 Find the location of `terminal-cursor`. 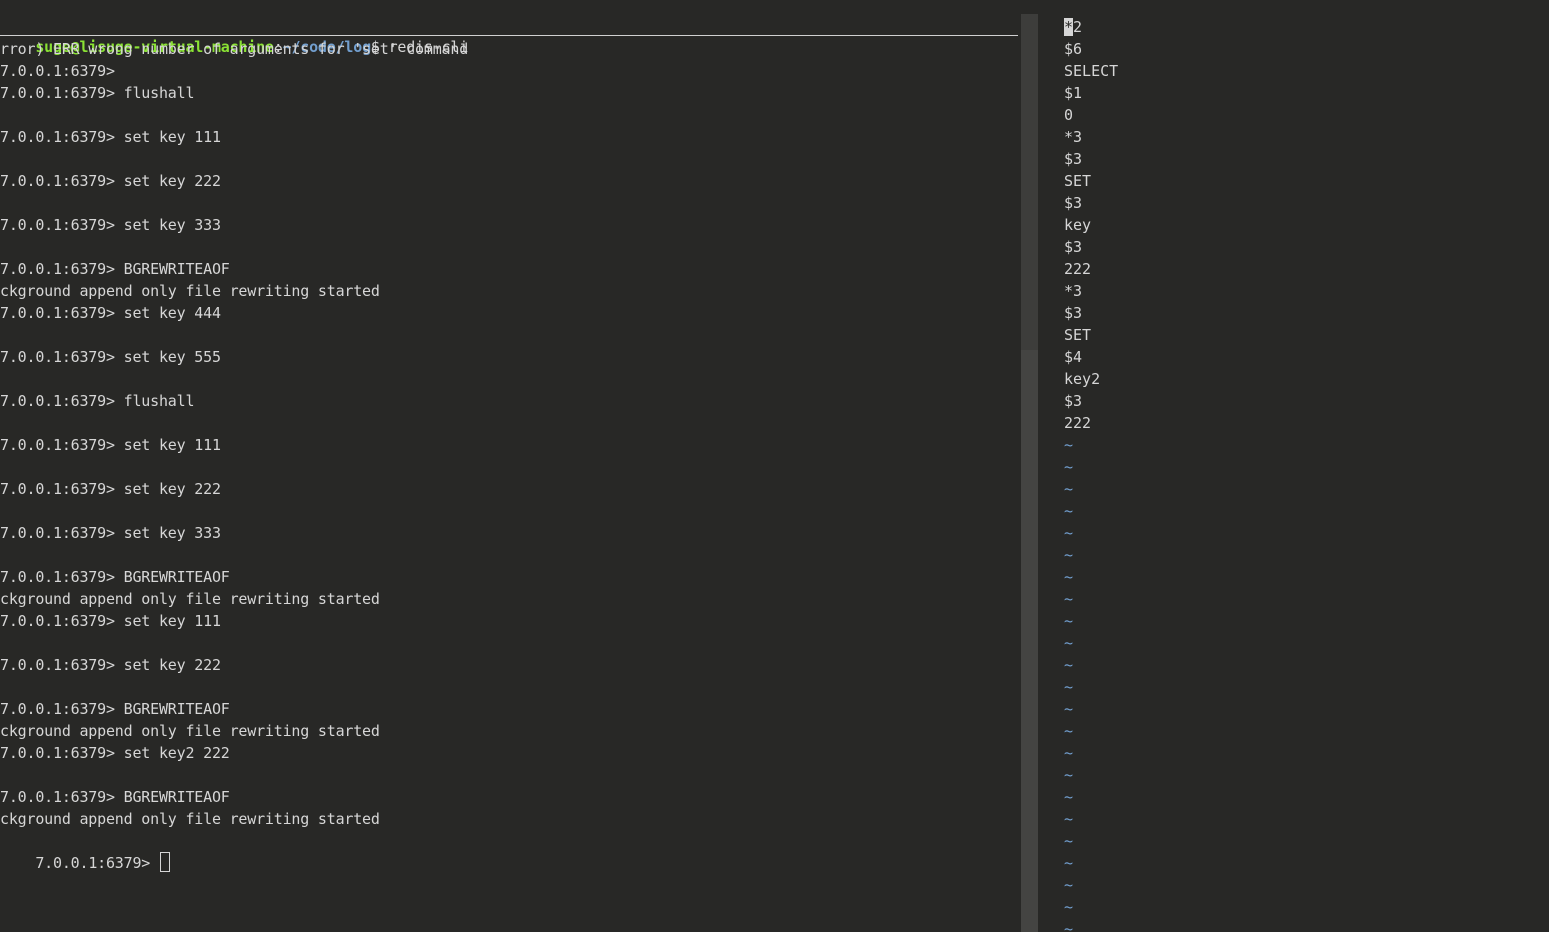

terminal-cursor is located at coordinates (164, 862).